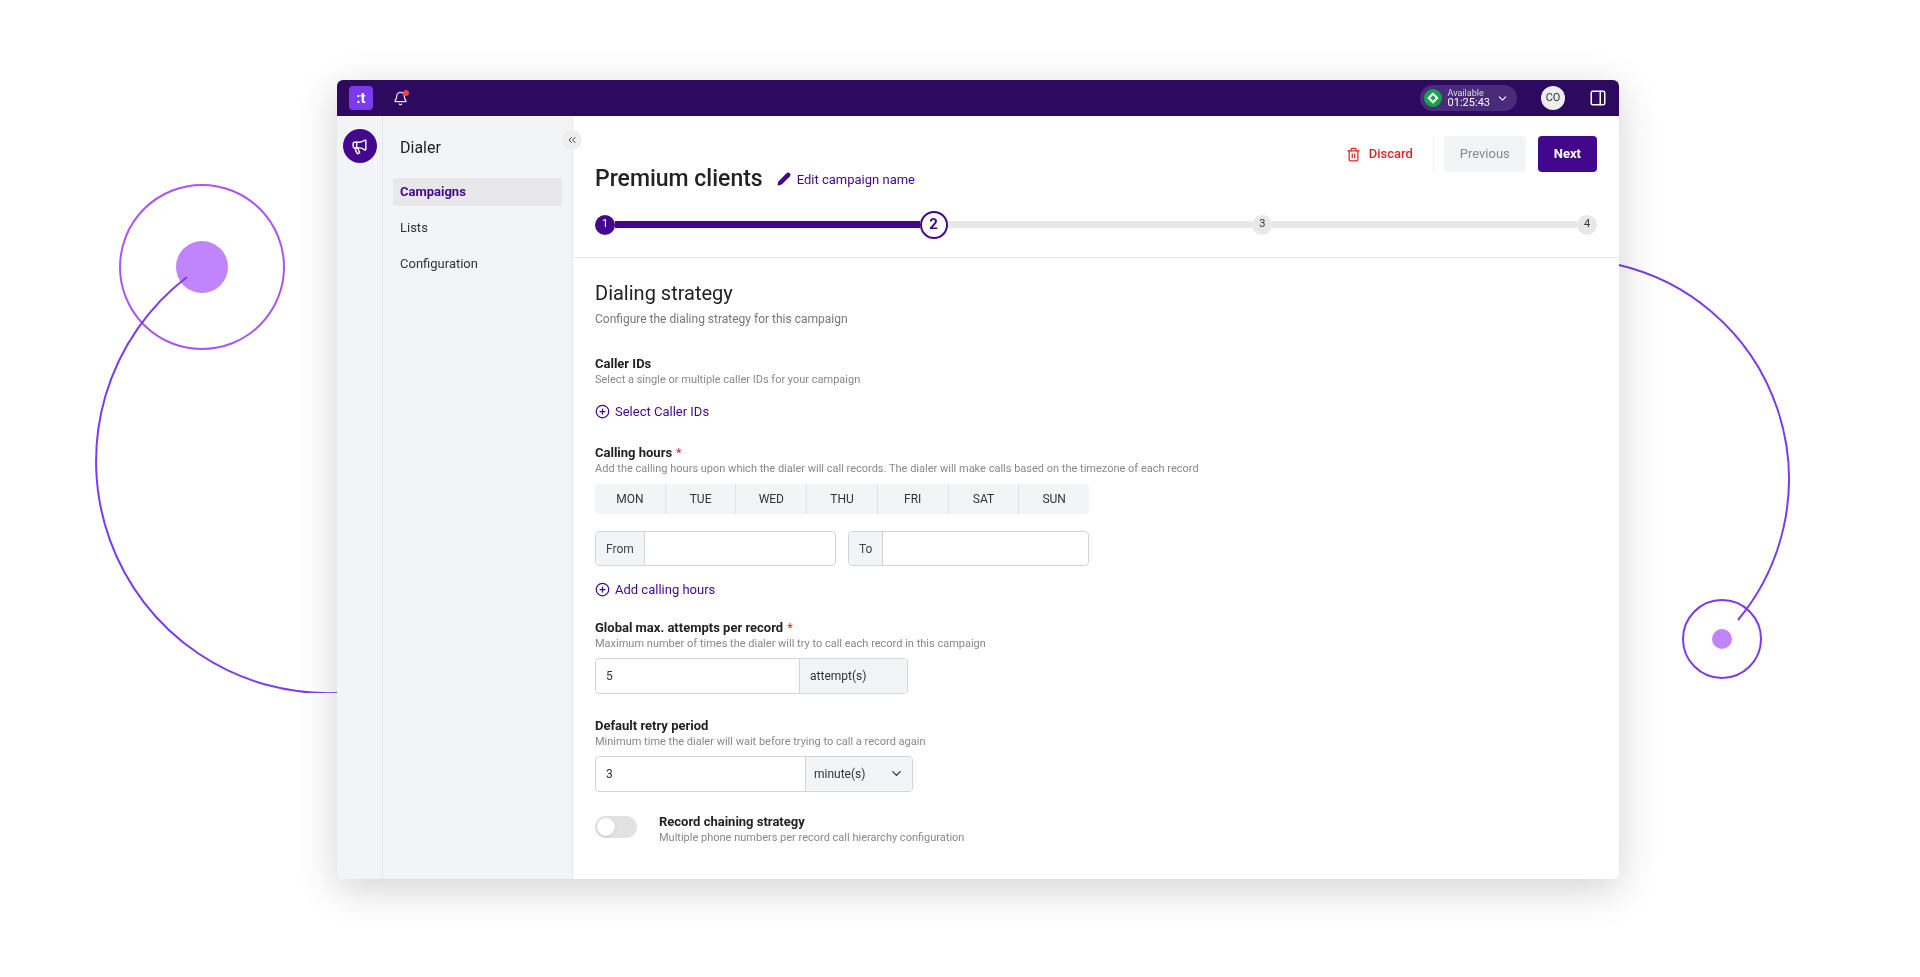 This screenshot has height=977, width=1920. What do you see at coordinates (732, 821) in the screenshot?
I see `toggle-label: Record chaining strategy` at bounding box center [732, 821].